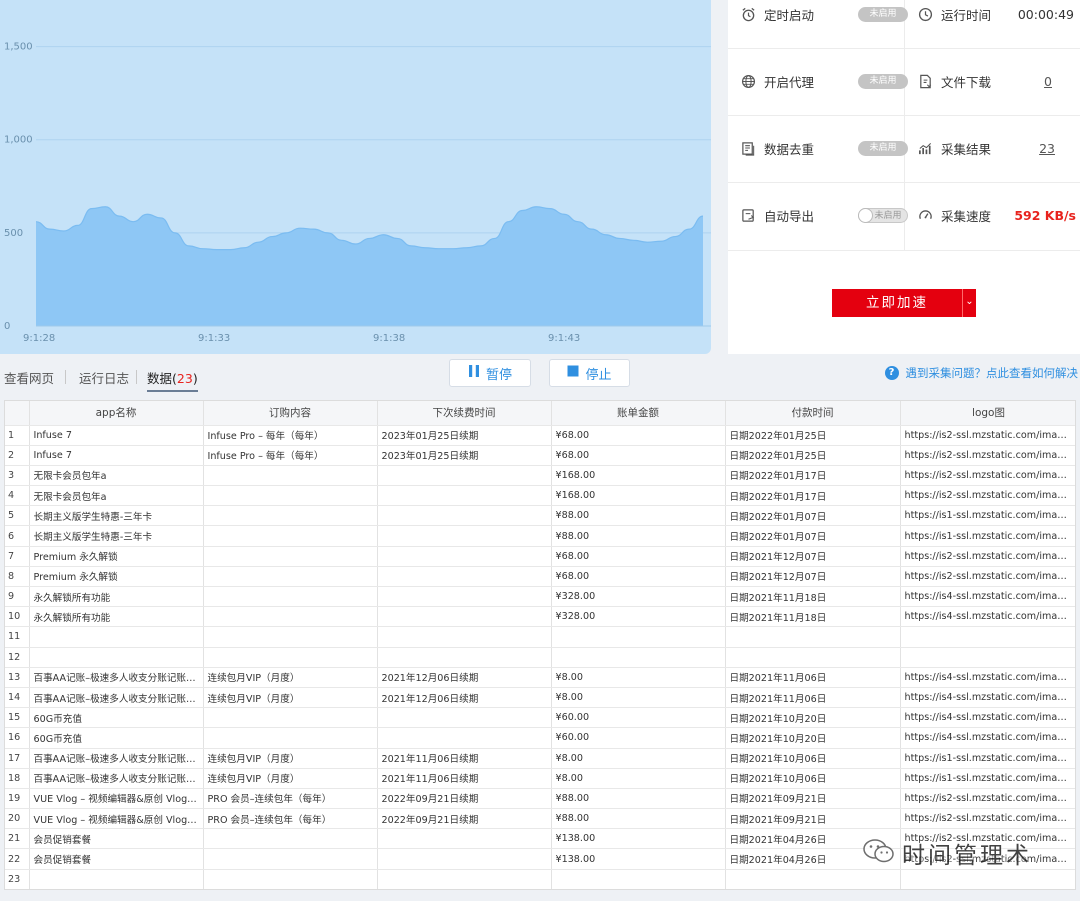 This screenshot has width=1080, height=901. I want to click on stop-button: 停止, so click(589, 373).